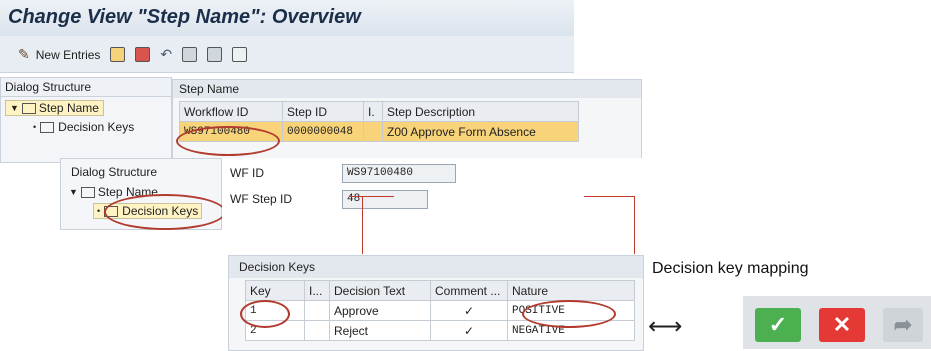 This screenshot has width=931, height=351. What do you see at coordinates (323, 111) in the screenshot?
I see `column-header: Step ID` at bounding box center [323, 111].